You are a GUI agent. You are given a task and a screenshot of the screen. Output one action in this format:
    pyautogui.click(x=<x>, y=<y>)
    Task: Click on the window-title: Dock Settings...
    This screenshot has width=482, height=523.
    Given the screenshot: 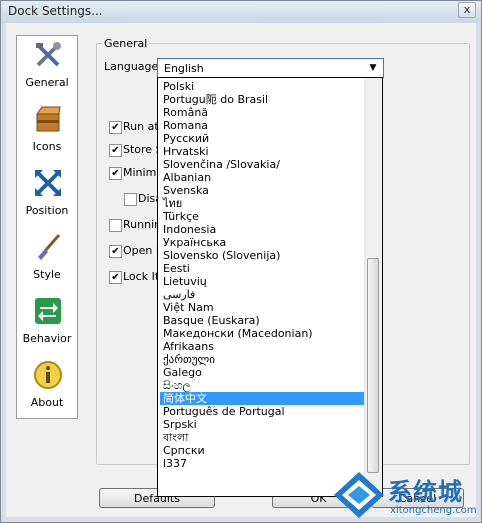 What is the action you would take?
    pyautogui.click(x=55, y=11)
    